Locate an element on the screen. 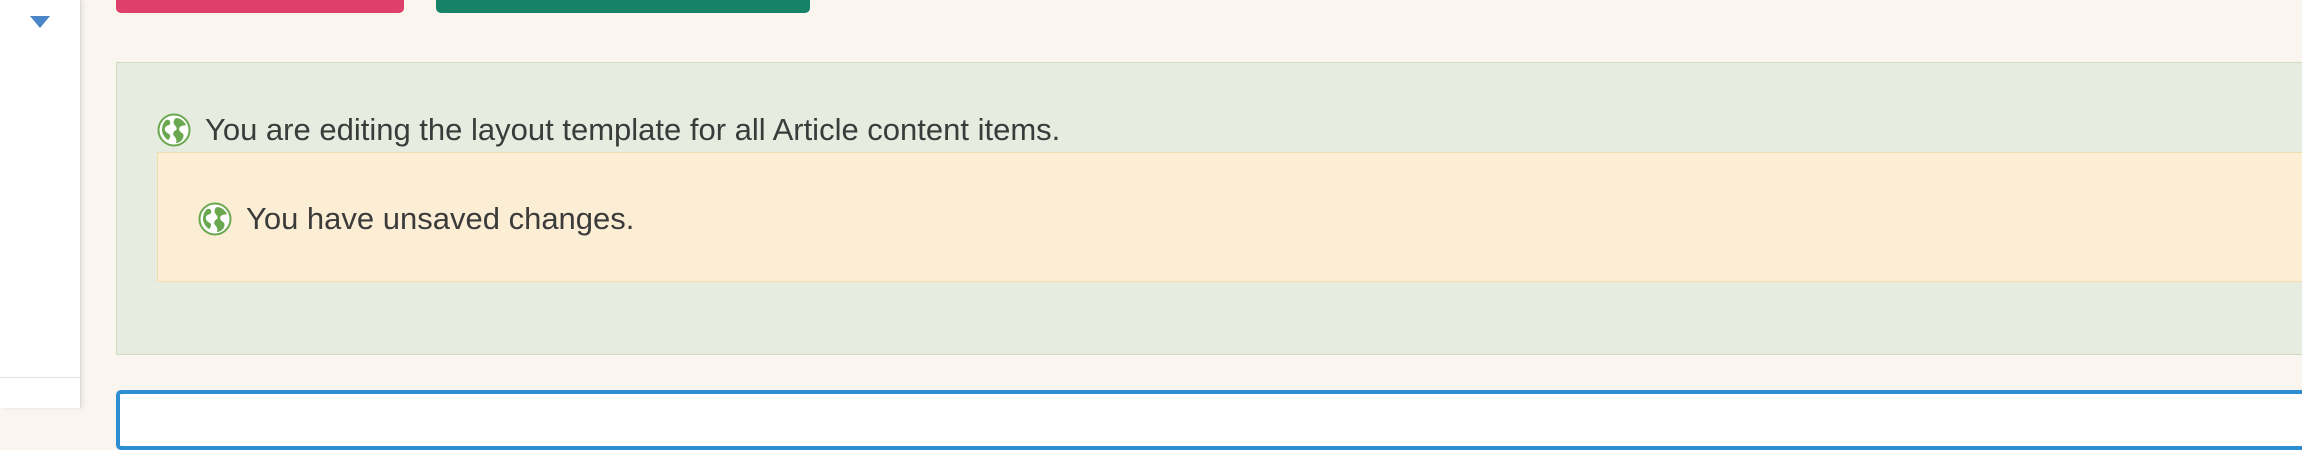 The image size is (2302, 450). unsaved-changes-text: You have unsaved changes. is located at coordinates (440, 218).